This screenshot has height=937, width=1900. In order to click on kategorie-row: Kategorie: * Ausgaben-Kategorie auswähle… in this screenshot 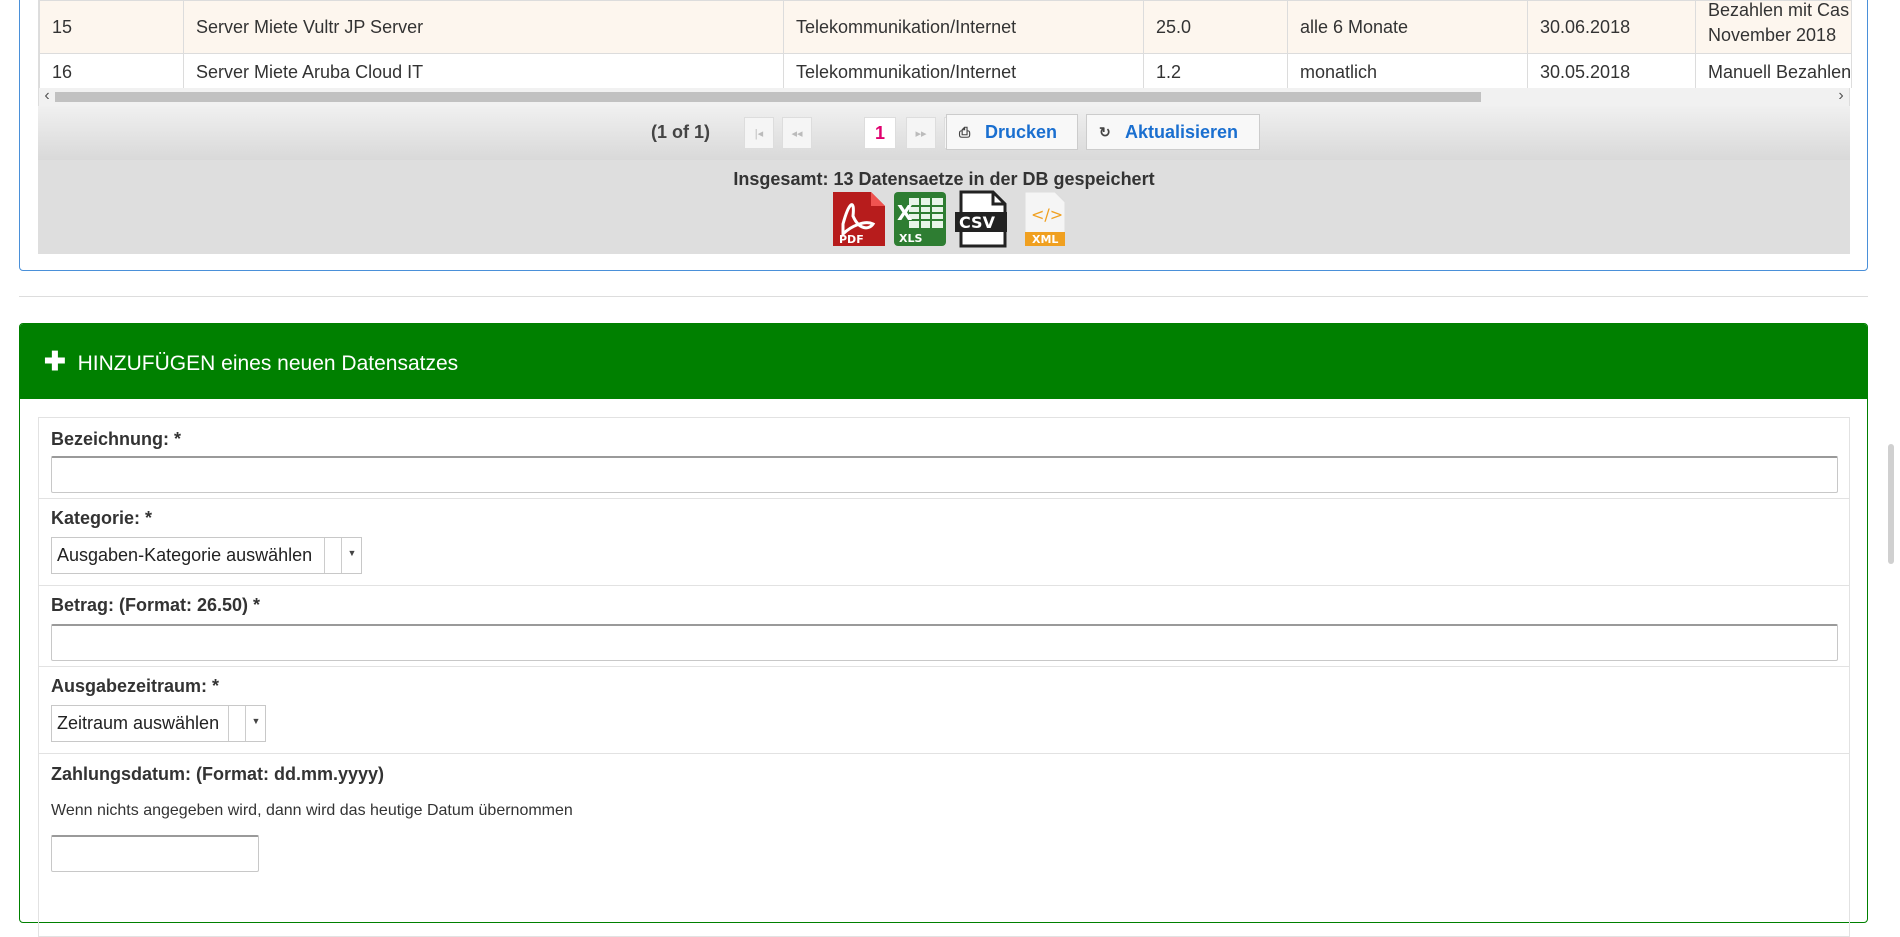, I will do `click(944, 542)`.